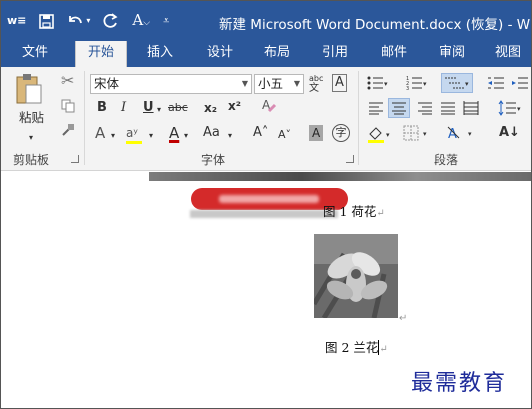 The height and width of the screenshot is (409, 532). I want to click on font-group-label: 字体, so click(213, 160).